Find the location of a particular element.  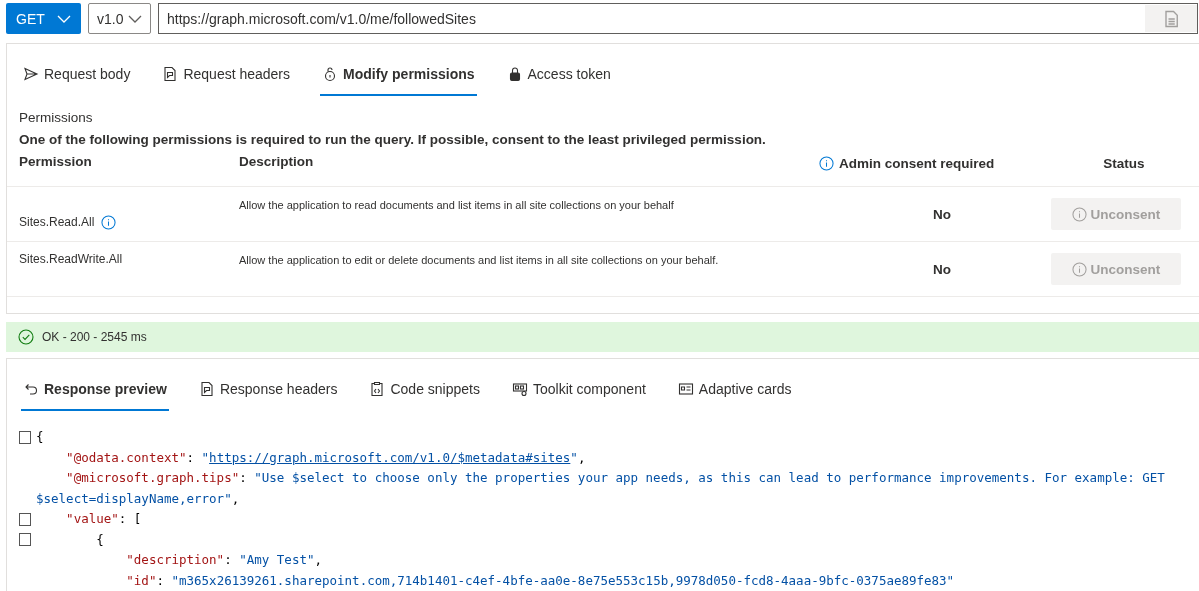

permission-description: Allow the application to read documents and list items in all site collections on your behalf is located at coordinates (457, 205).